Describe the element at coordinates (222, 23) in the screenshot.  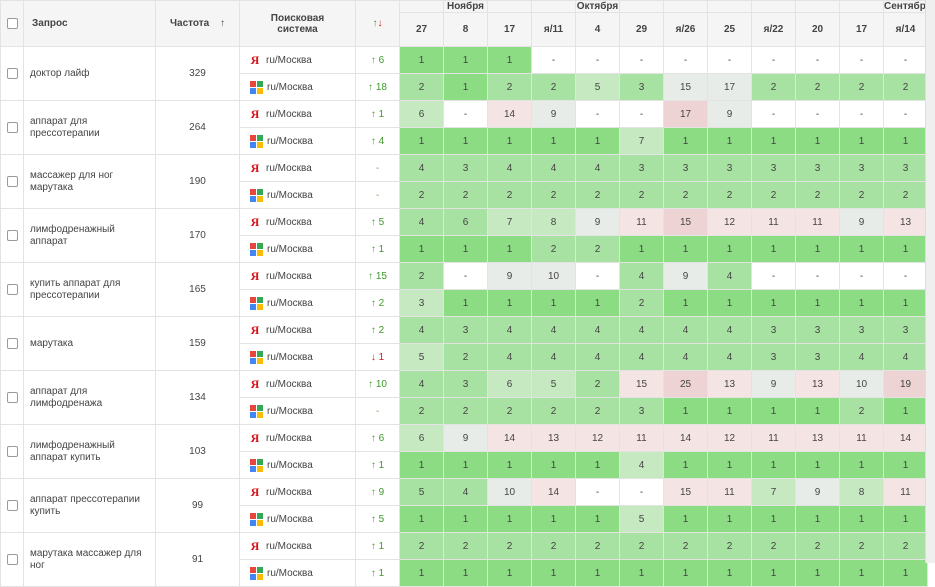
I see `sort-ascending-icon: ↑` at that location.